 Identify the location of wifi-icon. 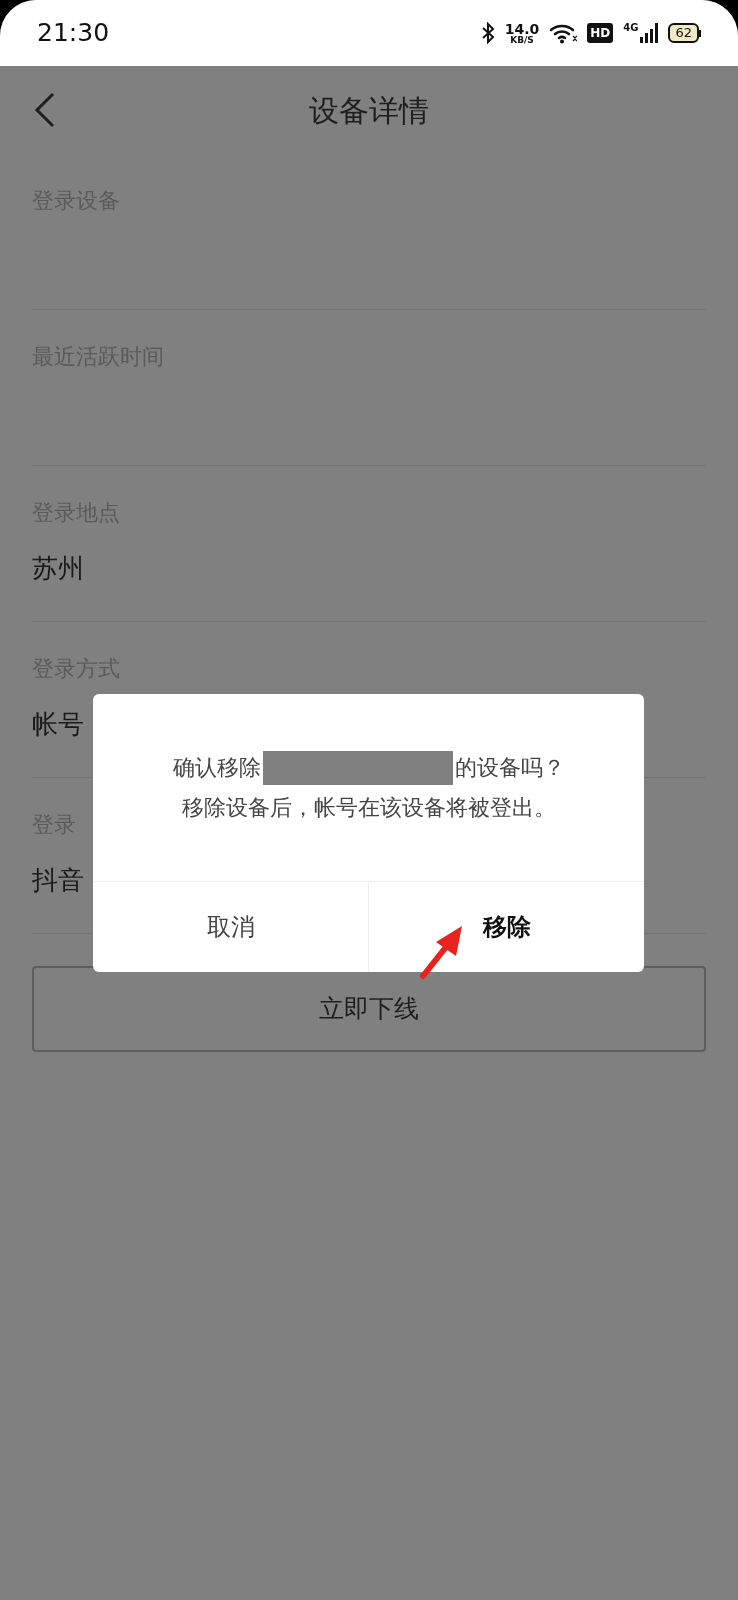
(563, 33).